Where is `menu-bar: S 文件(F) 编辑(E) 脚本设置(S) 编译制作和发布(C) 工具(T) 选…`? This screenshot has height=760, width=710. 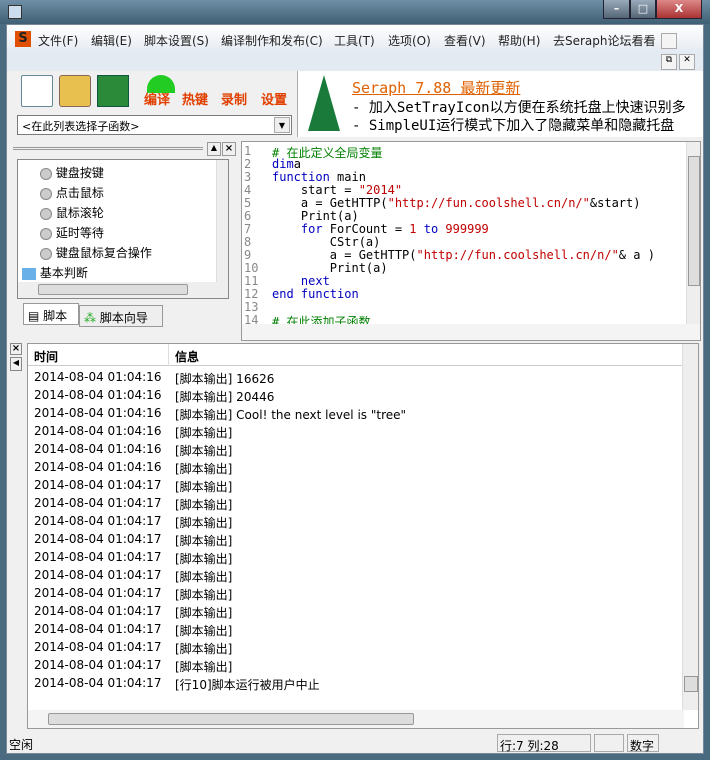 menu-bar: S 文件(F) 编辑(E) 脚本设置(S) 编译制作和发布(C) 工具(T) 选… is located at coordinates (355, 39).